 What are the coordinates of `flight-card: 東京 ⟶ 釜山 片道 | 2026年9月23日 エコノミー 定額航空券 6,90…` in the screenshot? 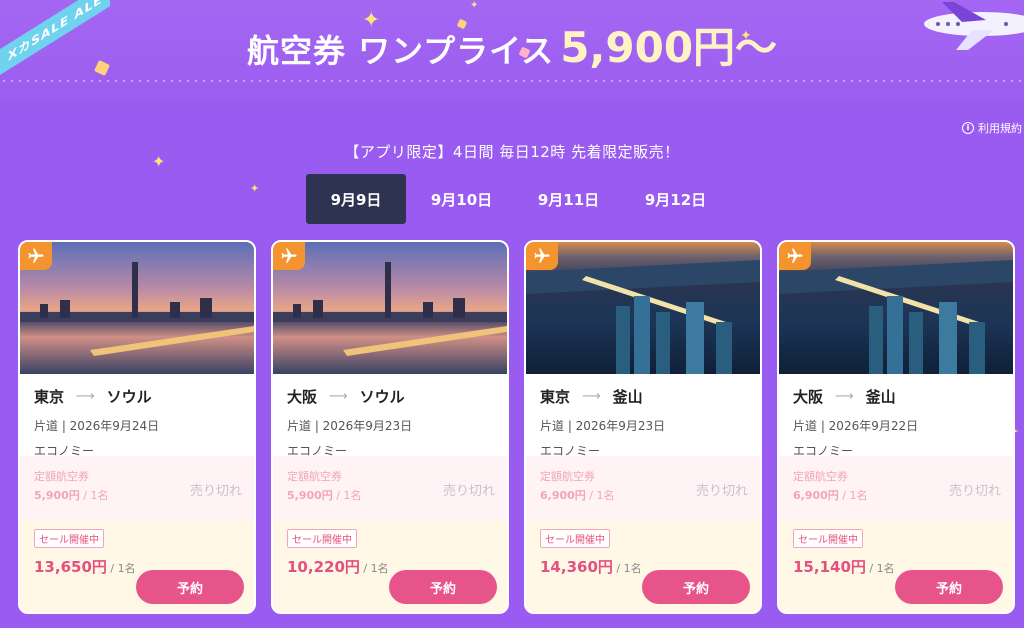 It's located at (643, 427).